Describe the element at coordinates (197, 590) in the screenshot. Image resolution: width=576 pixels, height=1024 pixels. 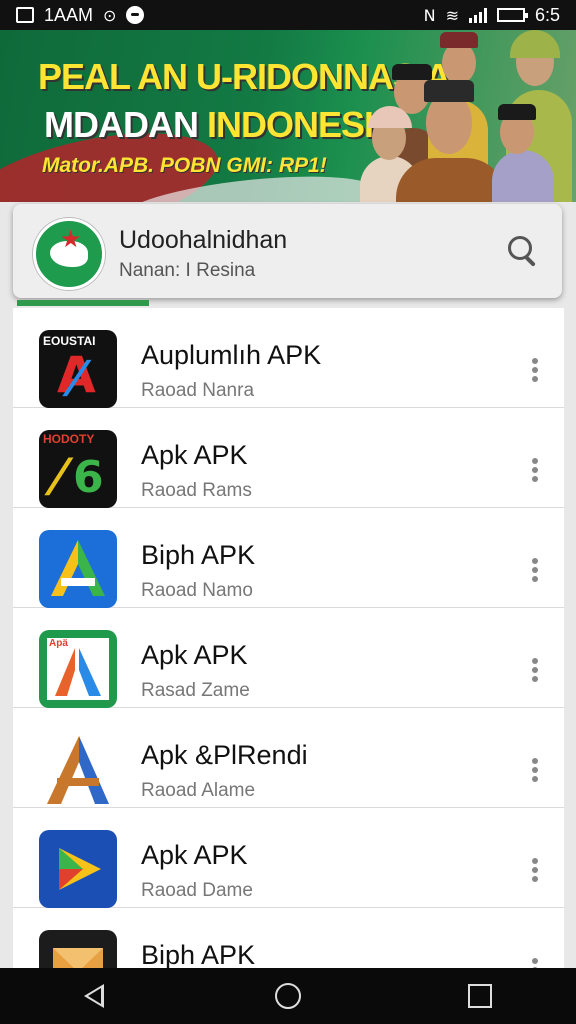
I see `app-subtitle: Raoad Namo` at that location.